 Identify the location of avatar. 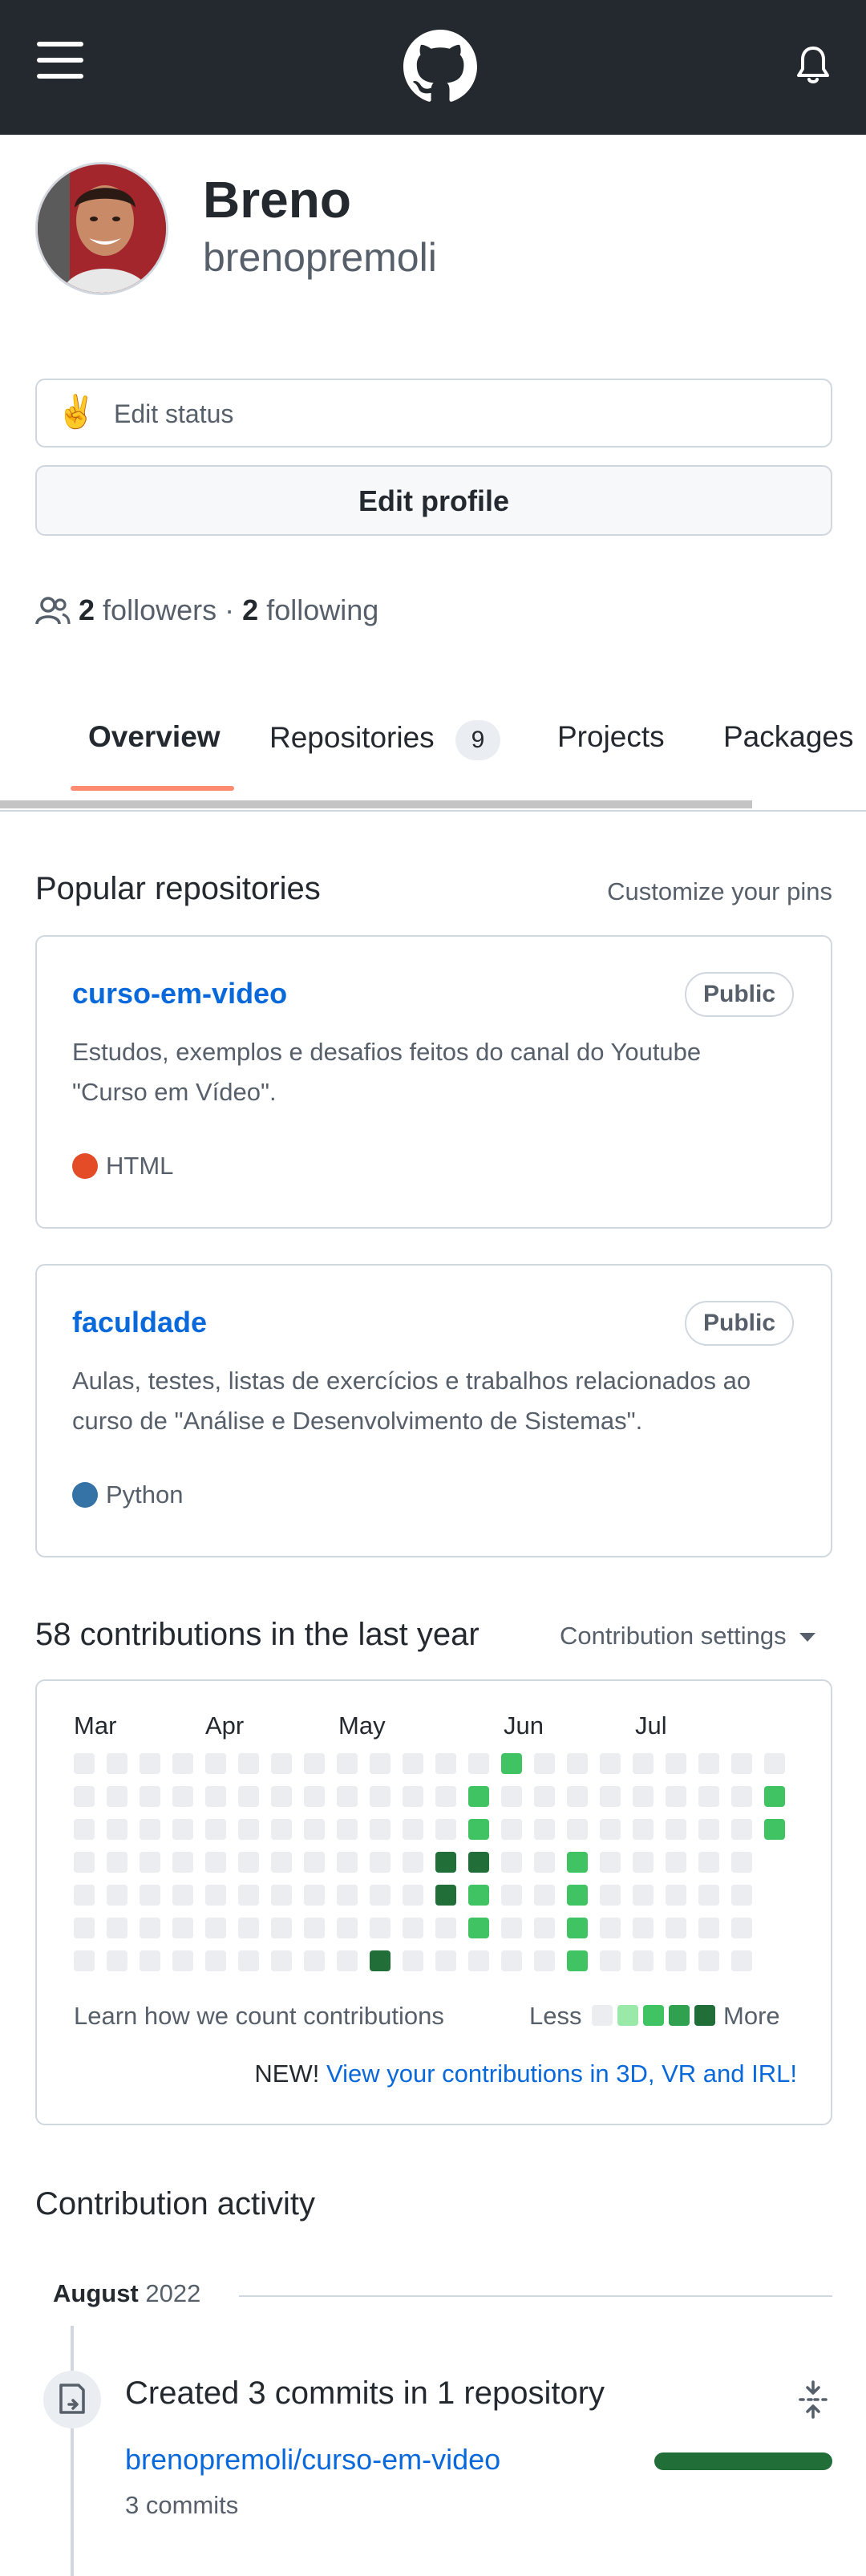
(101, 228).